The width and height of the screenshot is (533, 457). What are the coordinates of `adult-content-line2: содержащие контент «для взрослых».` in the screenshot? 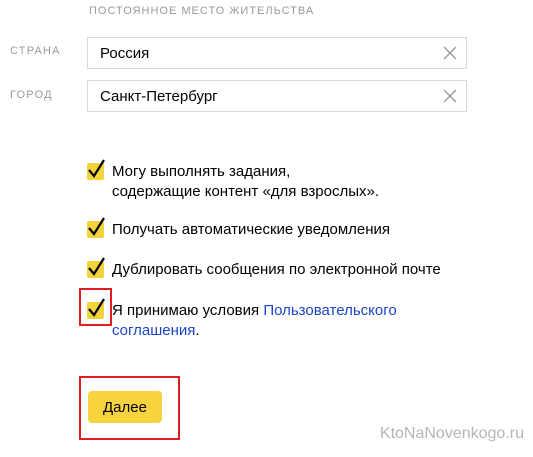 It's located at (245, 191).